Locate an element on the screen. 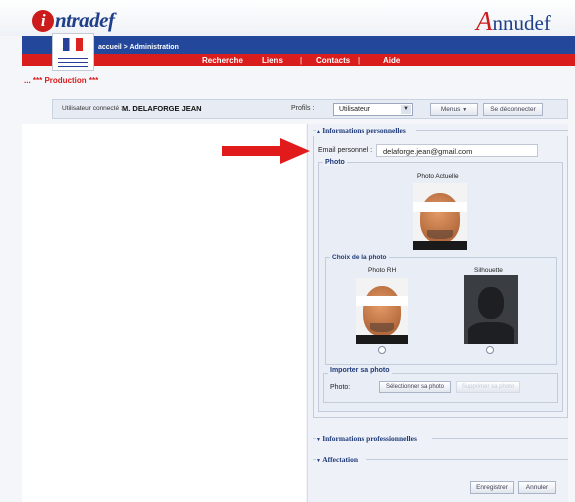 The height and width of the screenshot is (502, 575). silhouette-label: Silhouette is located at coordinates (488, 270).